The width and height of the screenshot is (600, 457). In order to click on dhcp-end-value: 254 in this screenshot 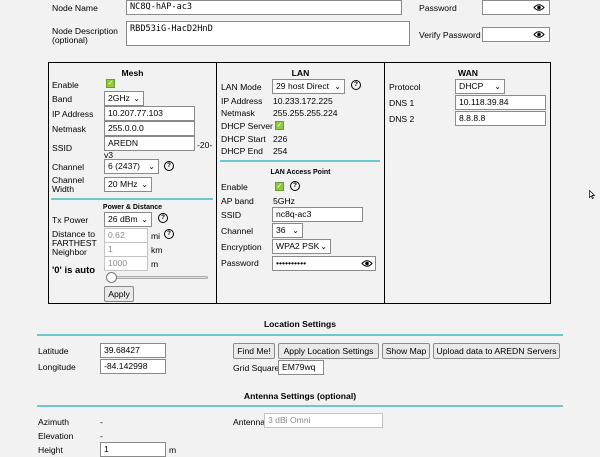, I will do `click(280, 151)`.